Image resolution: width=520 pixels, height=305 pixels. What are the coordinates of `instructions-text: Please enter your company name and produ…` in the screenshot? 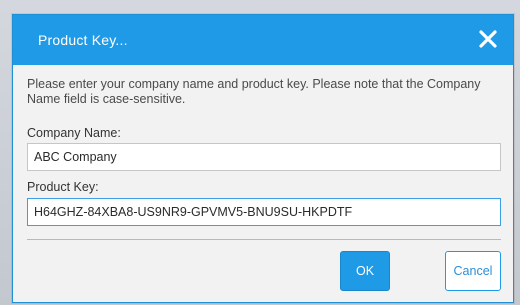 It's located at (254, 91).